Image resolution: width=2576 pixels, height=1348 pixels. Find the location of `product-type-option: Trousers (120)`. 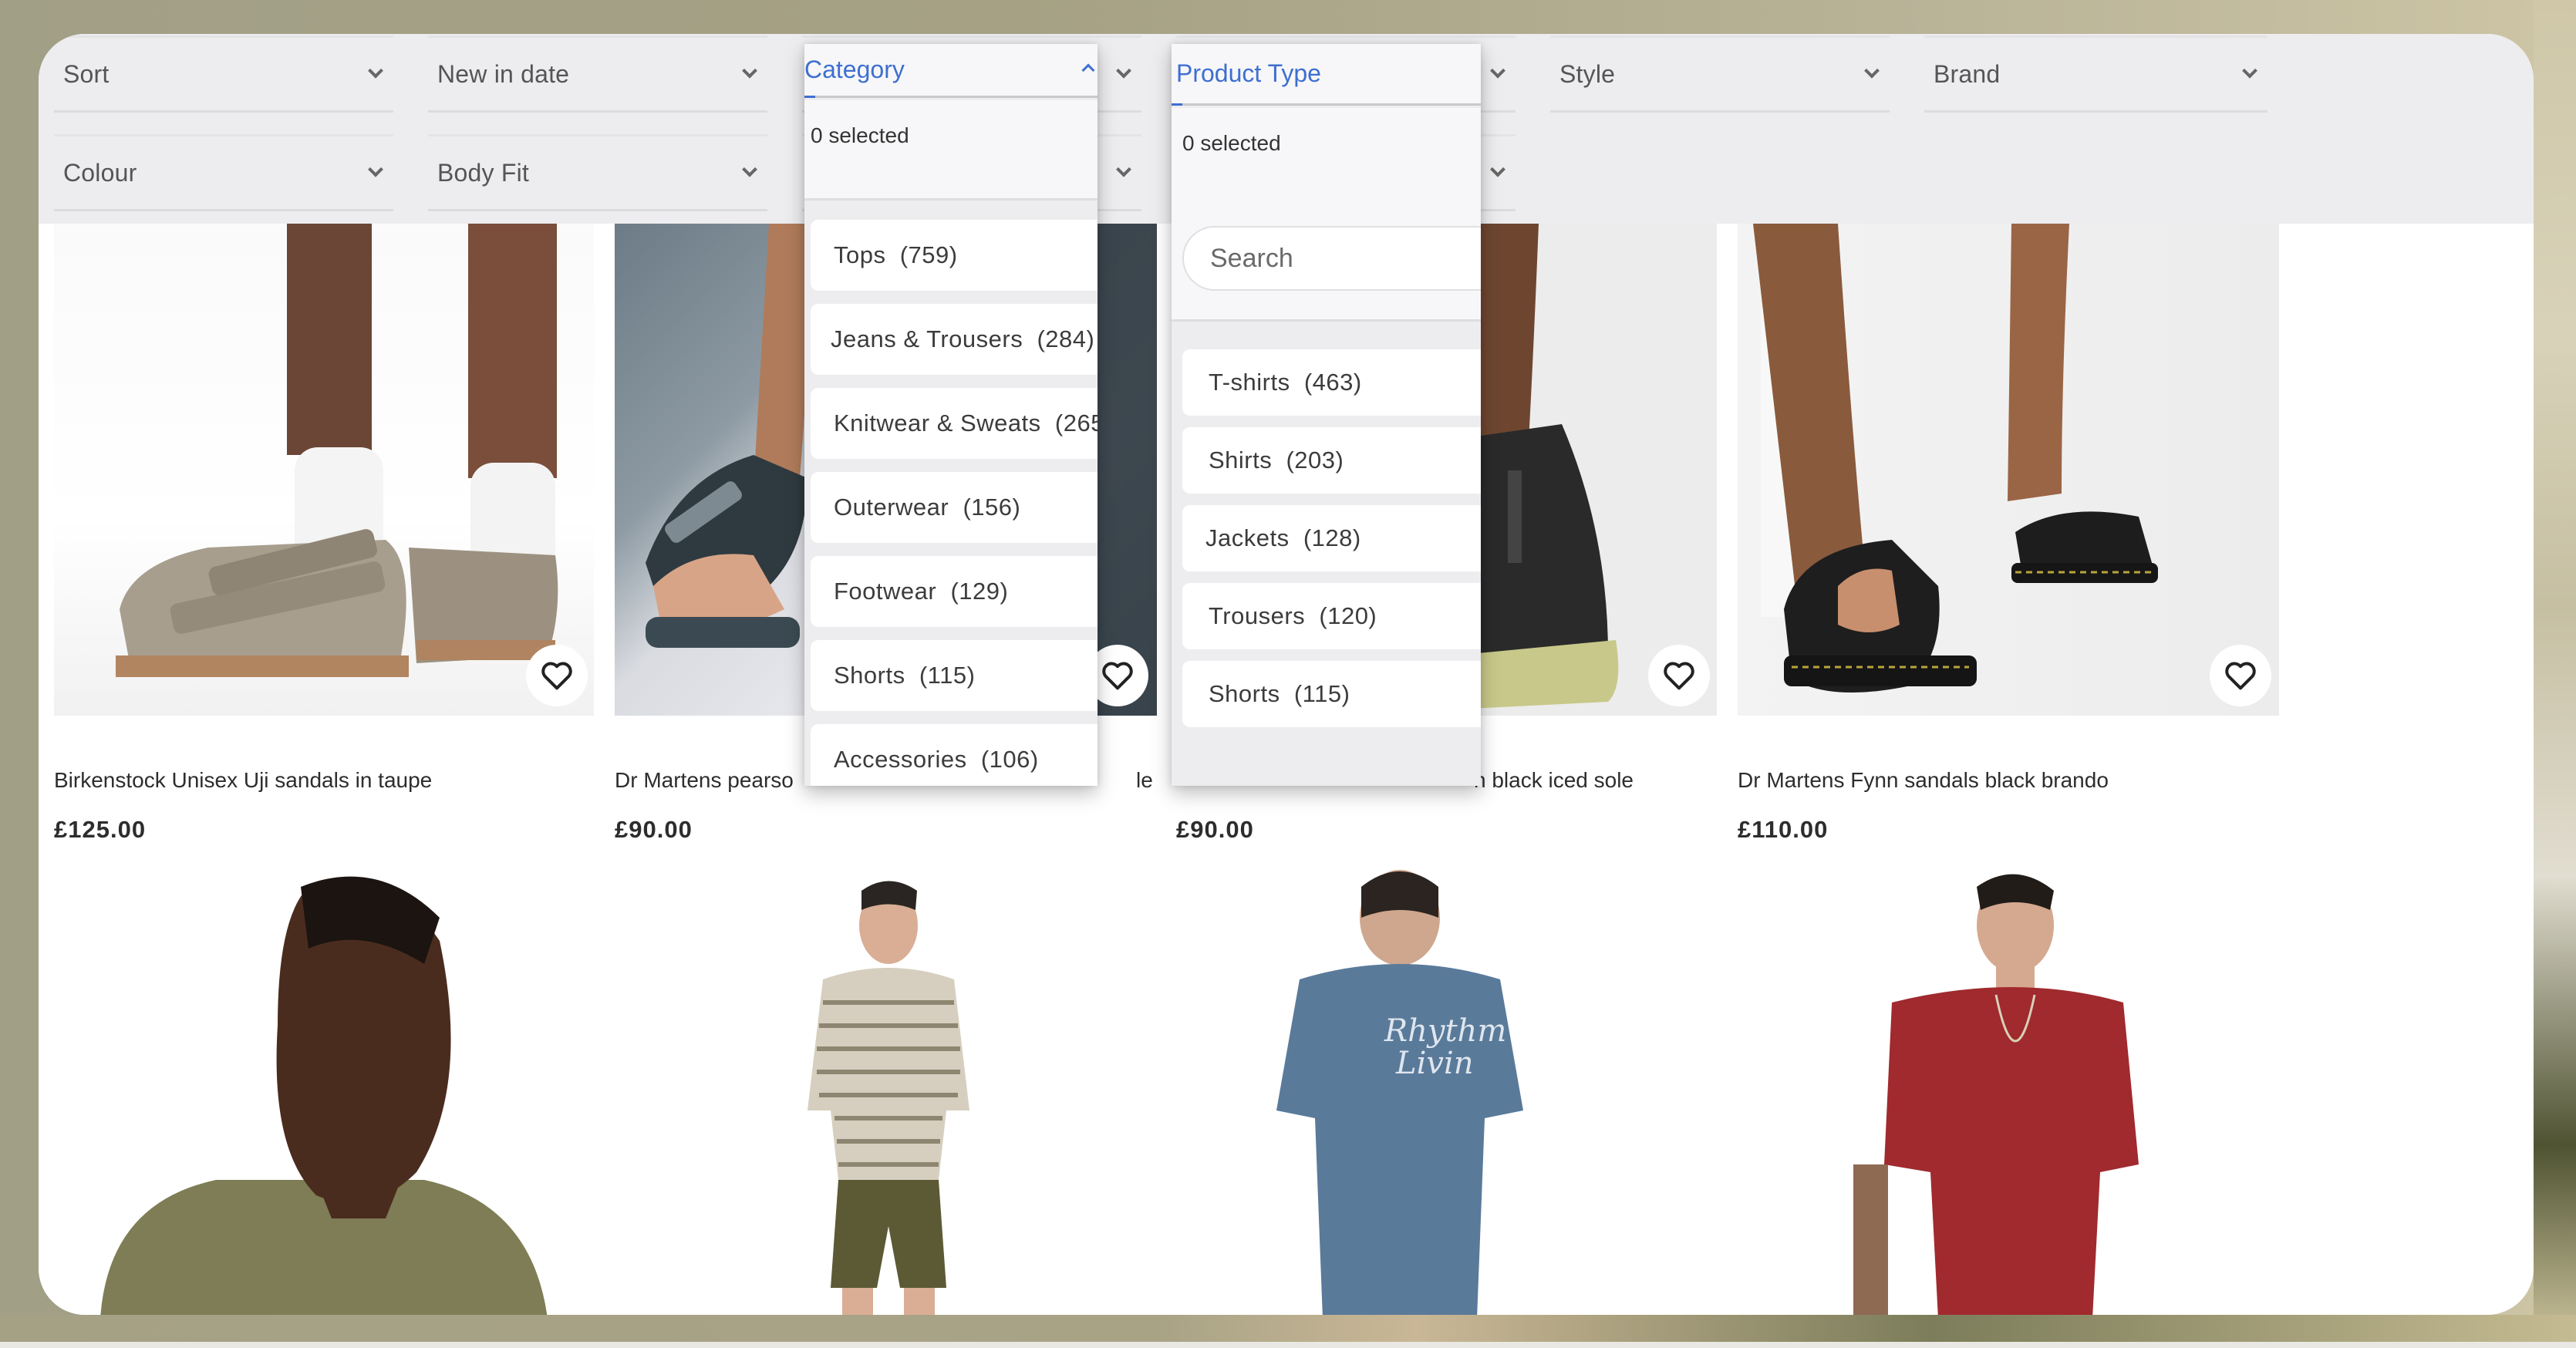

product-type-option: Trousers (120) is located at coordinates (1331, 616).